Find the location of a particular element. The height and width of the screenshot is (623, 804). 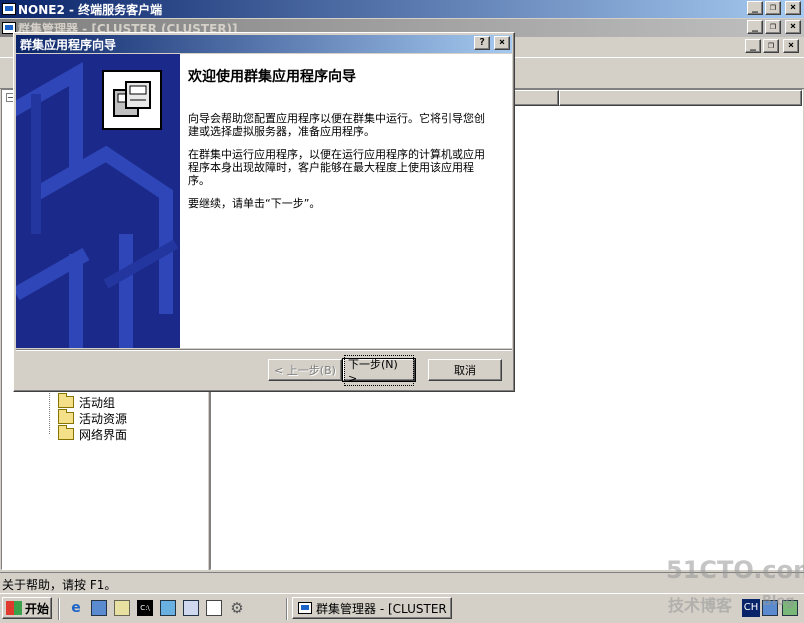

document-icon is located at coordinates (214, 608).